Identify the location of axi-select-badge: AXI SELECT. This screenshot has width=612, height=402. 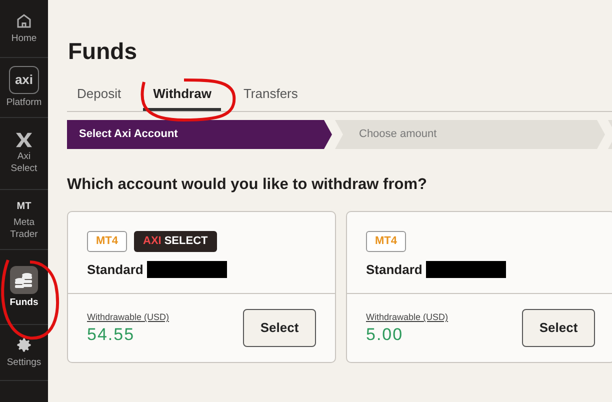
(175, 241).